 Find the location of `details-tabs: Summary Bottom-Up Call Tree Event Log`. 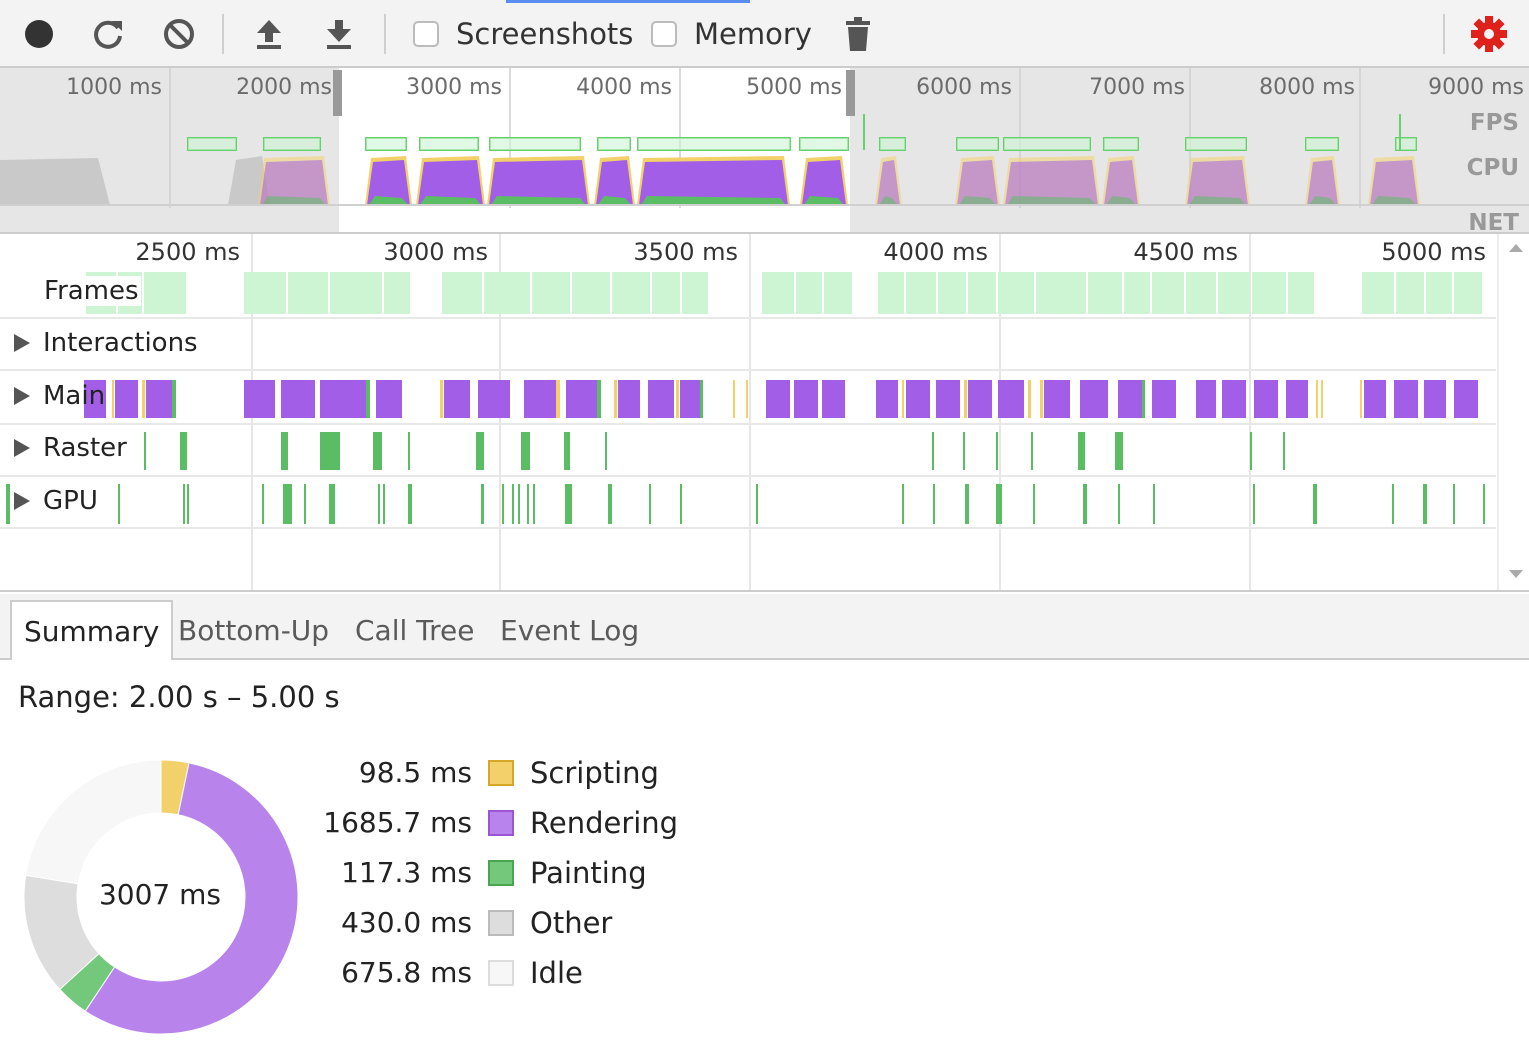

details-tabs: Summary Bottom-Up Call Tree Event Log is located at coordinates (764, 627).